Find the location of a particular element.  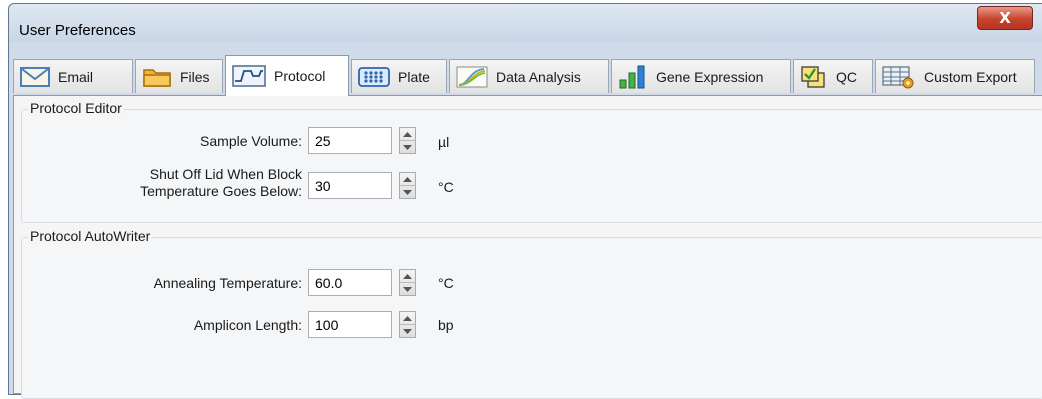

lid-shutoff-label-line1: Shut Off Lid When Block is located at coordinates (225, 174).